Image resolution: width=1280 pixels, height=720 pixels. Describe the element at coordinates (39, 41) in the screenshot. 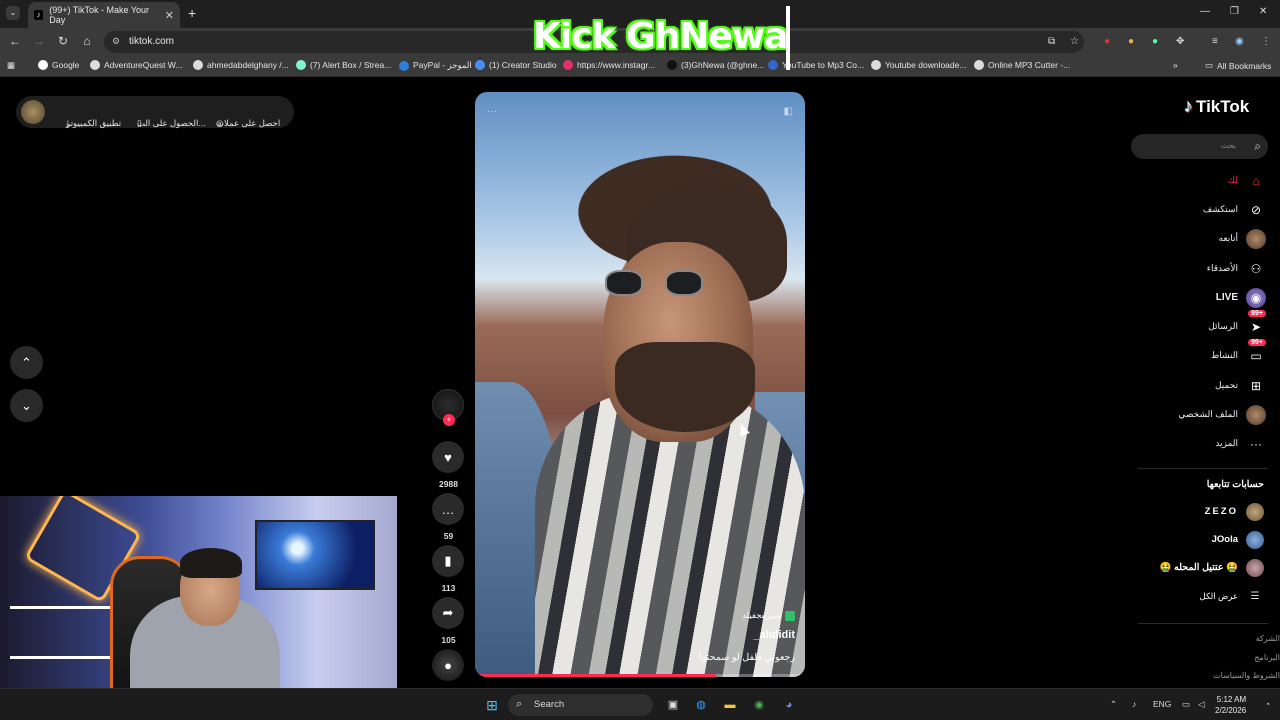

I see `forward-icon: →` at that location.